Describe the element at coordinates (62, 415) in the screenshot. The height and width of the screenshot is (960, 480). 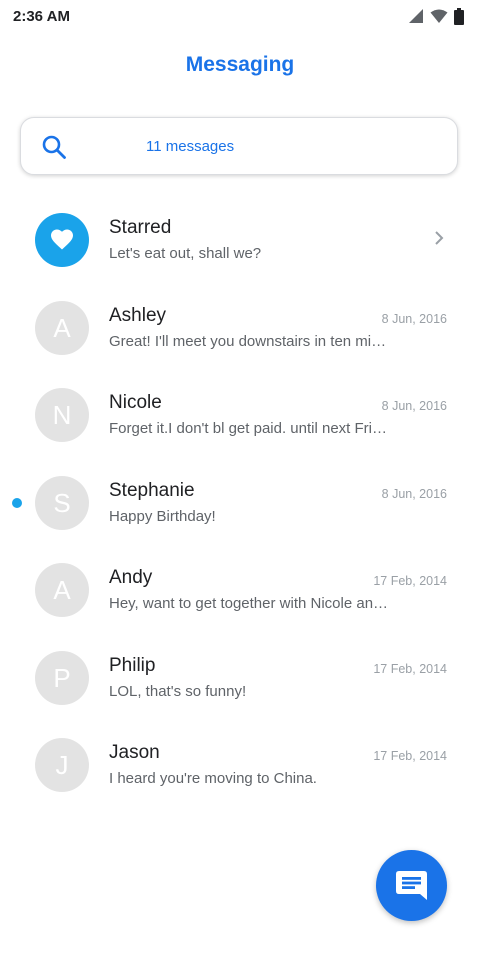
I see `avatar: N` at that location.